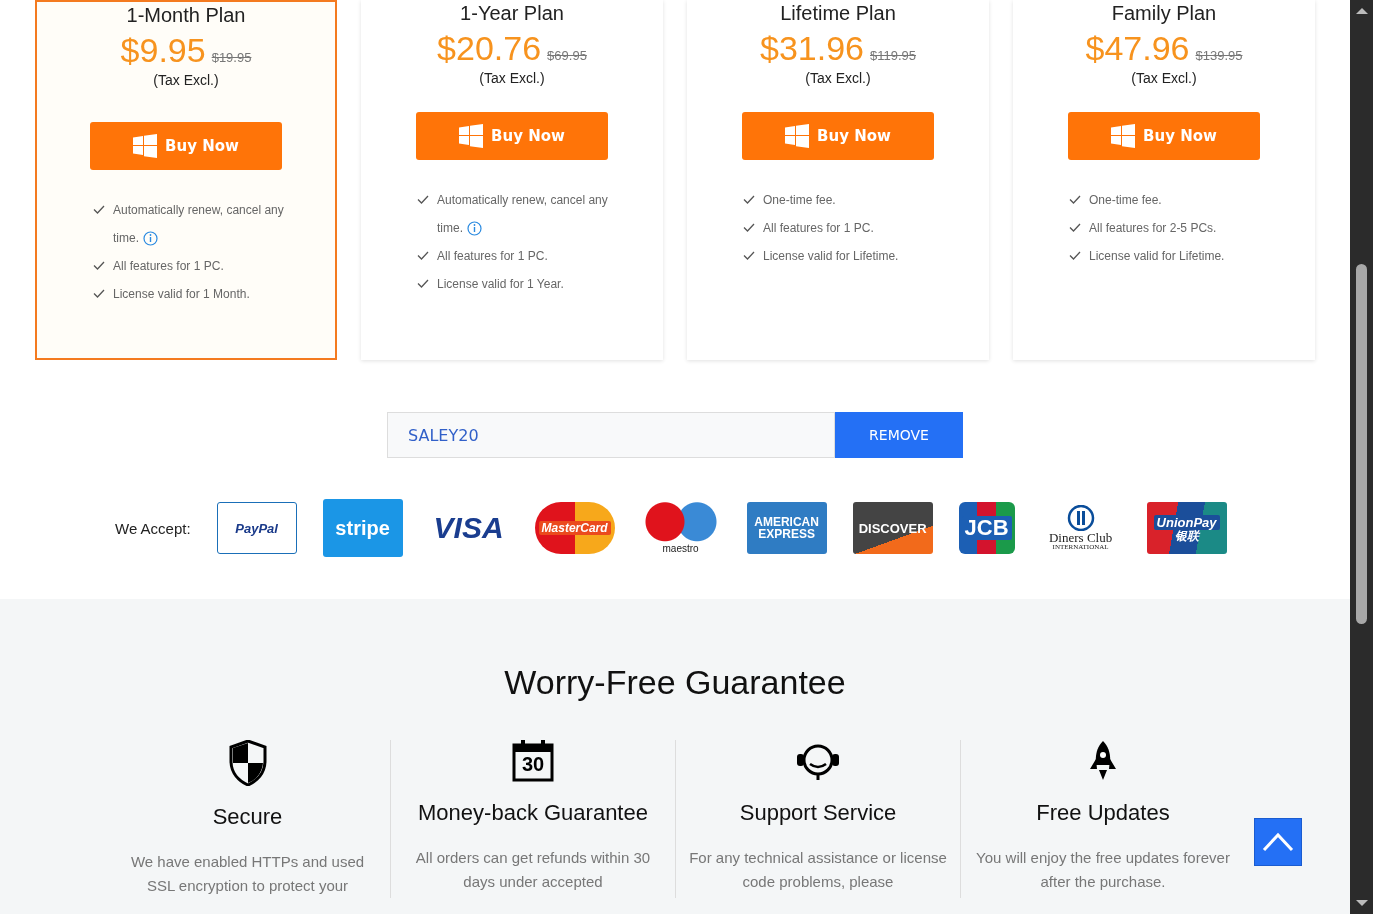 The image size is (1373, 914). Describe the element at coordinates (1137, 48) in the screenshot. I see `plan-price: $47.96` at that location.